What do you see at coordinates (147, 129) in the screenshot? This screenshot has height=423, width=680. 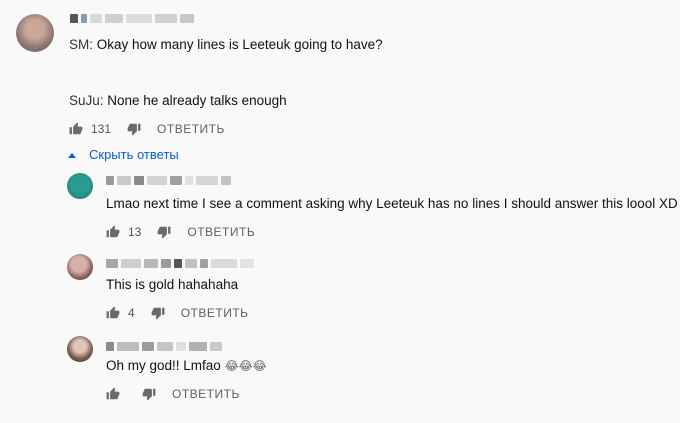 I see `comment-actions: 131 ОТВЕТИТЬ` at bounding box center [147, 129].